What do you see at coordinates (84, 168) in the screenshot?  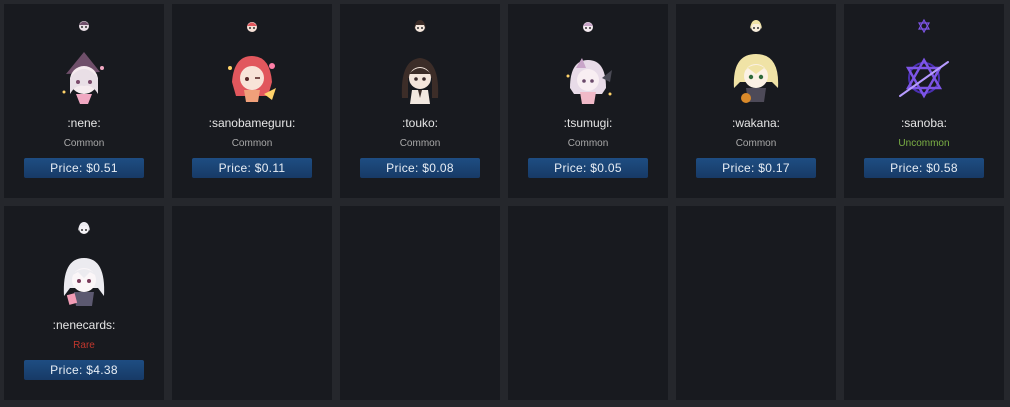 I see `price-button: Price: $0.51` at bounding box center [84, 168].